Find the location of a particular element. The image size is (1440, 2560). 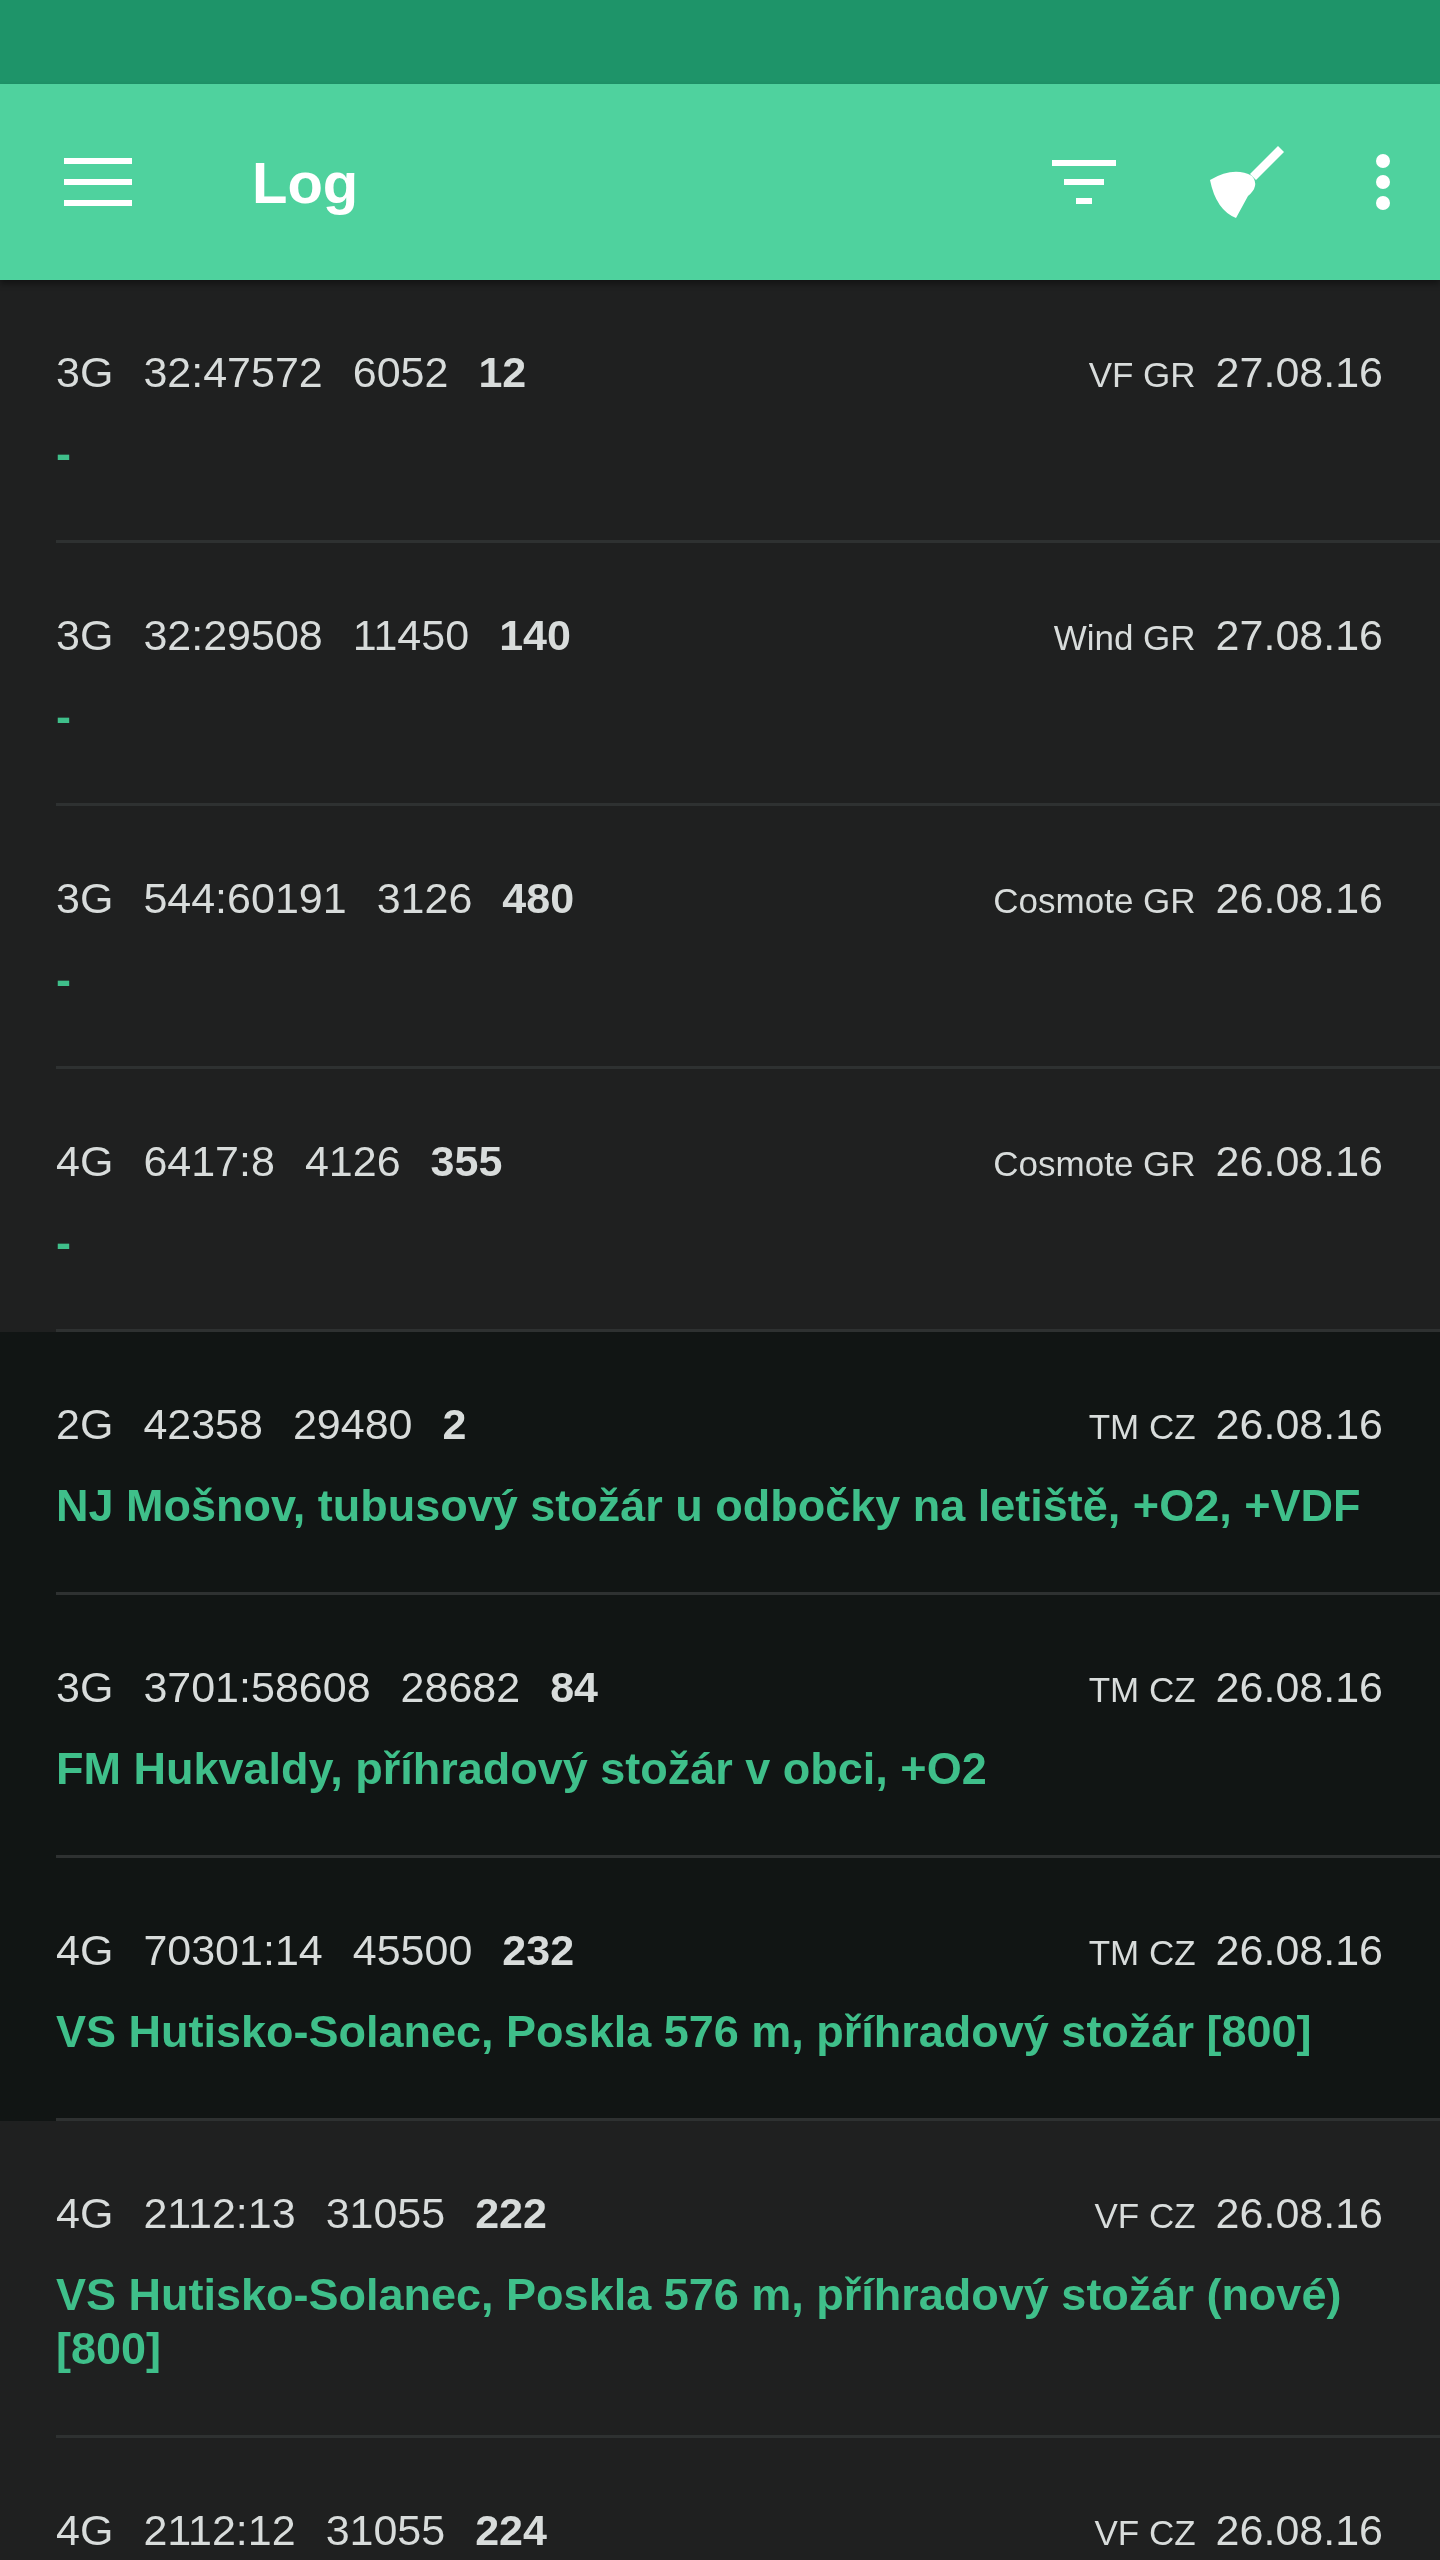

cell-id: 32:29508 is located at coordinates (233, 635).